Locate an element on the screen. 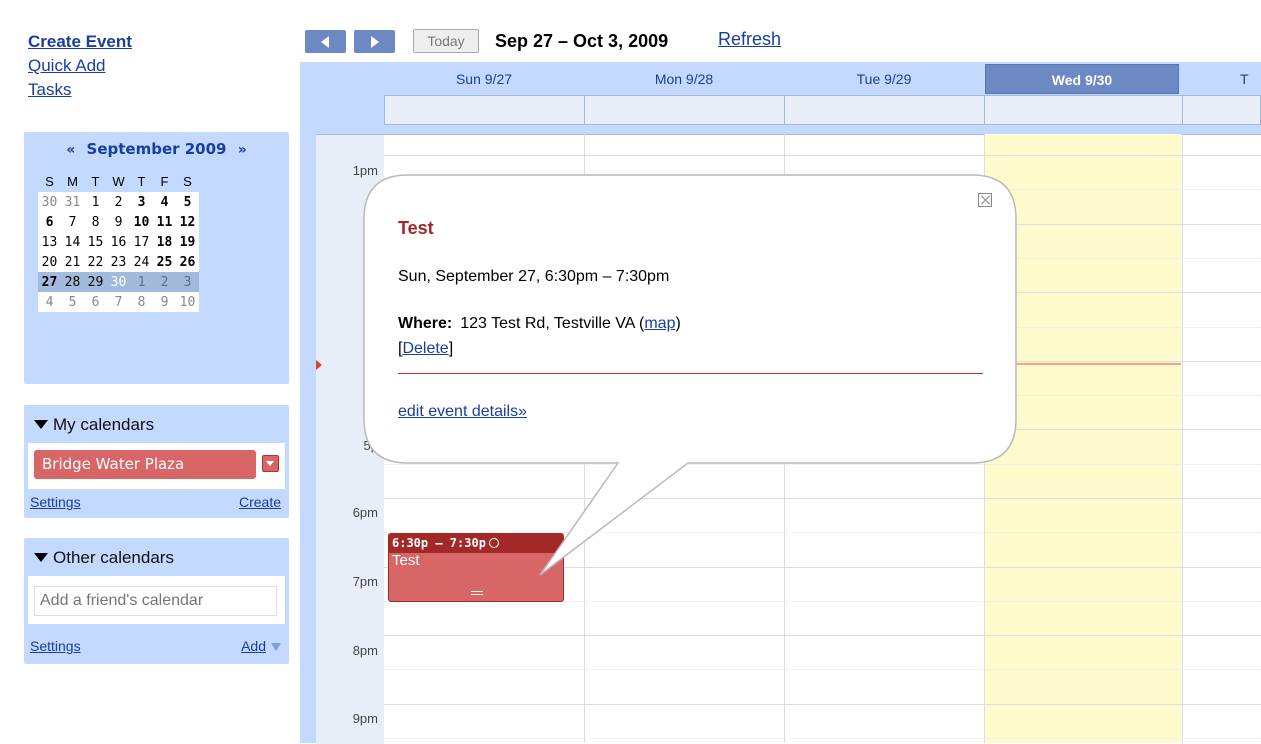 The width and height of the screenshot is (1261, 744). event-resize-handle-icon is located at coordinates (477, 593).